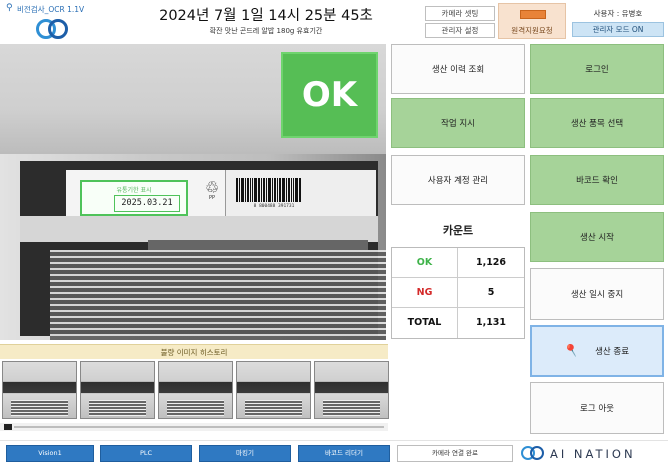  I want to click on history-header: 불량 이미지 히스토리, so click(194, 351).